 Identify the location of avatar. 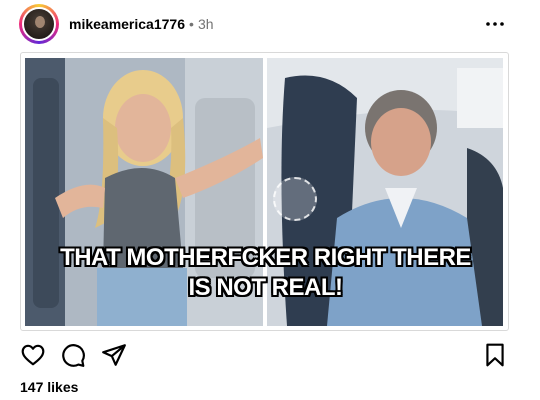
(39, 24).